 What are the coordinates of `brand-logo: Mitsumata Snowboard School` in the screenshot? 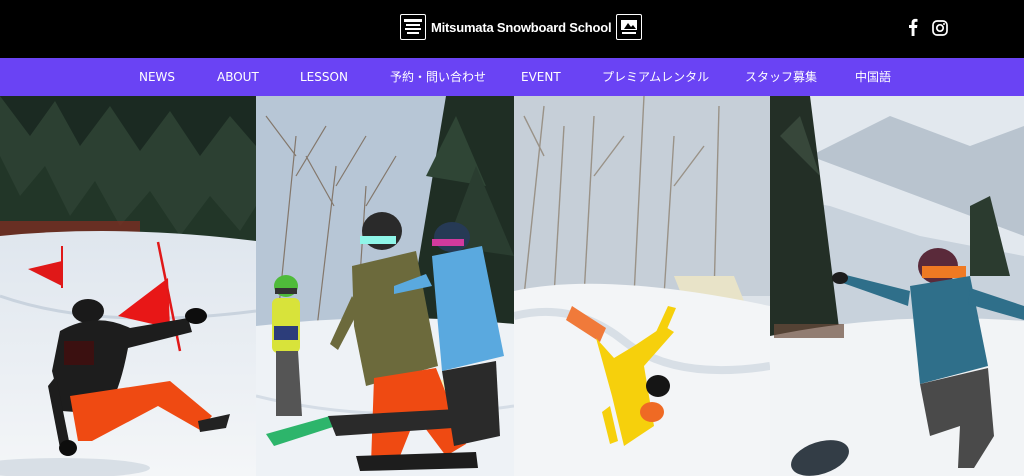 It's located at (521, 27).